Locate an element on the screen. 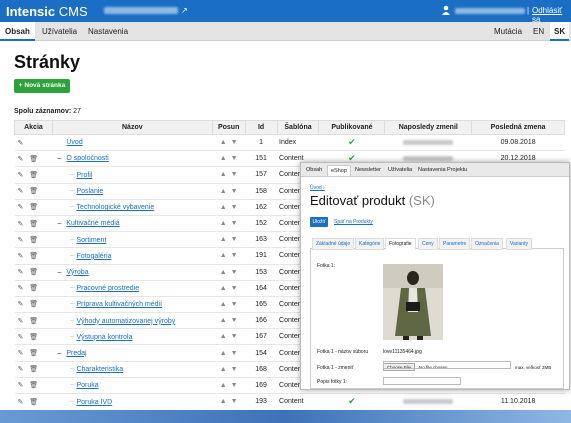  ov-tab-nastavenia: Nastavenia Projektu is located at coordinates (442, 170).